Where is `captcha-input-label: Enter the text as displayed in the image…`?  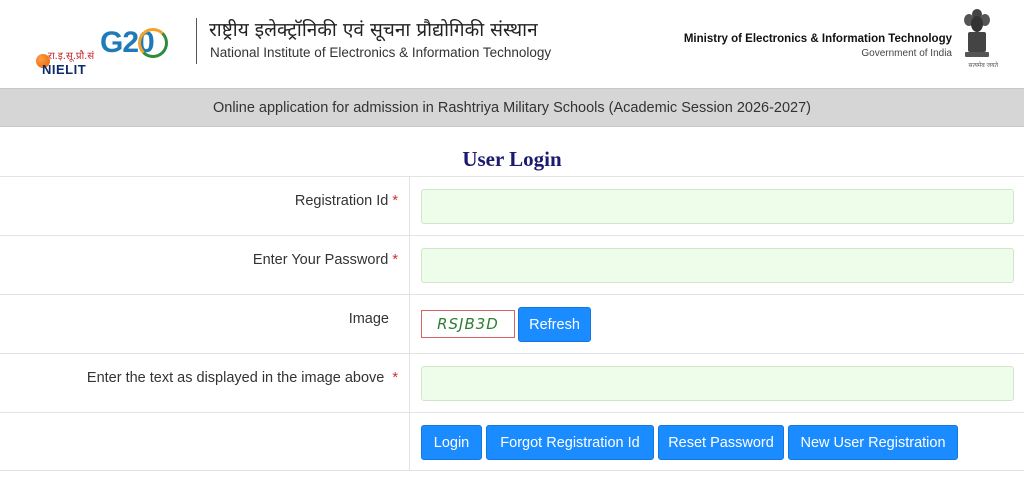
captcha-input-label: Enter the text as displayed in the image… is located at coordinates (242, 378).